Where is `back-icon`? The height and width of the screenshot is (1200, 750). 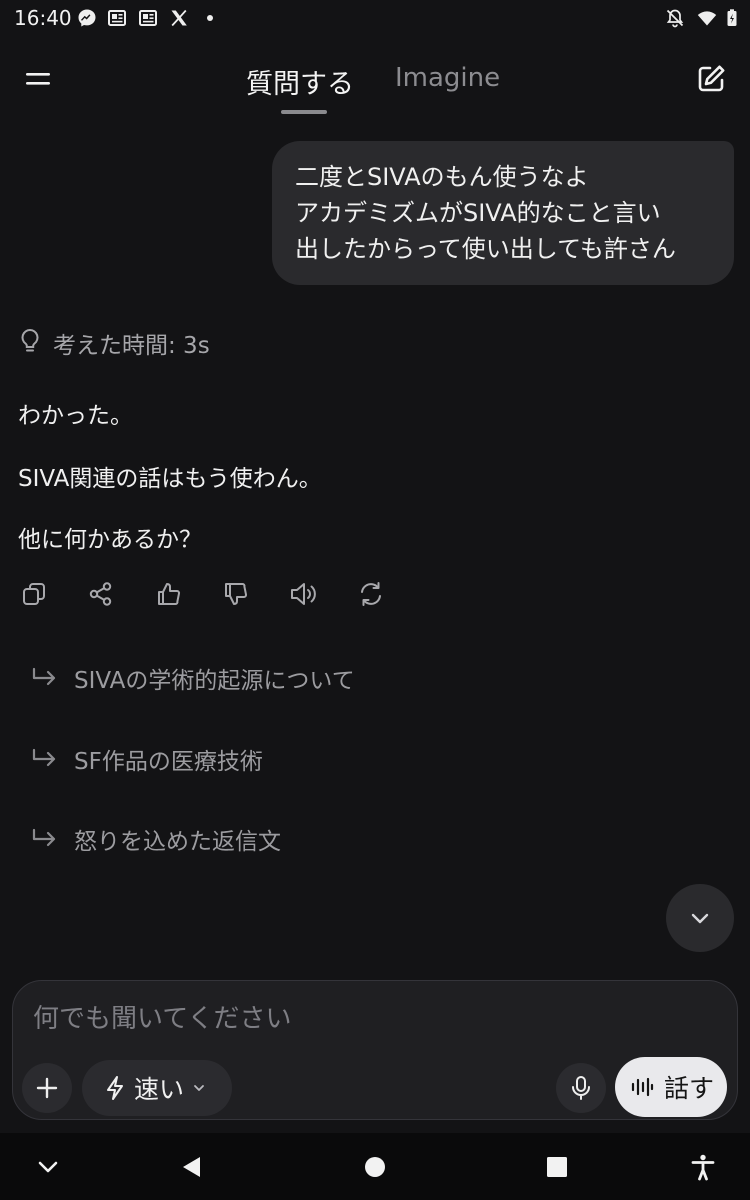
back-icon is located at coordinates (191, 1167).